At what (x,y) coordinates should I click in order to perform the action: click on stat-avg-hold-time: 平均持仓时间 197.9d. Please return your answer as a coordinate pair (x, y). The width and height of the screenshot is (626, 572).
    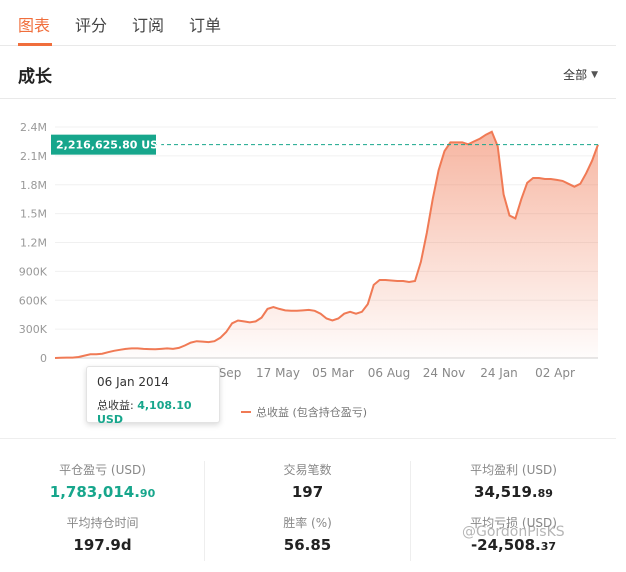
    Looking at the image, I should click on (102, 534).